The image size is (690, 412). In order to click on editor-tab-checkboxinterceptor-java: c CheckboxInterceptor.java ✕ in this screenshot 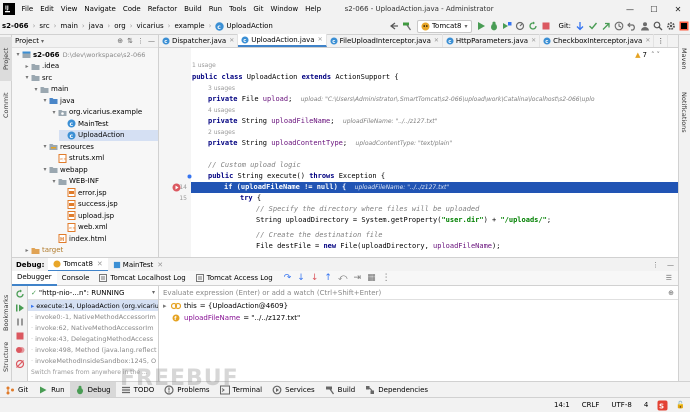, I will do `click(597, 40)`.